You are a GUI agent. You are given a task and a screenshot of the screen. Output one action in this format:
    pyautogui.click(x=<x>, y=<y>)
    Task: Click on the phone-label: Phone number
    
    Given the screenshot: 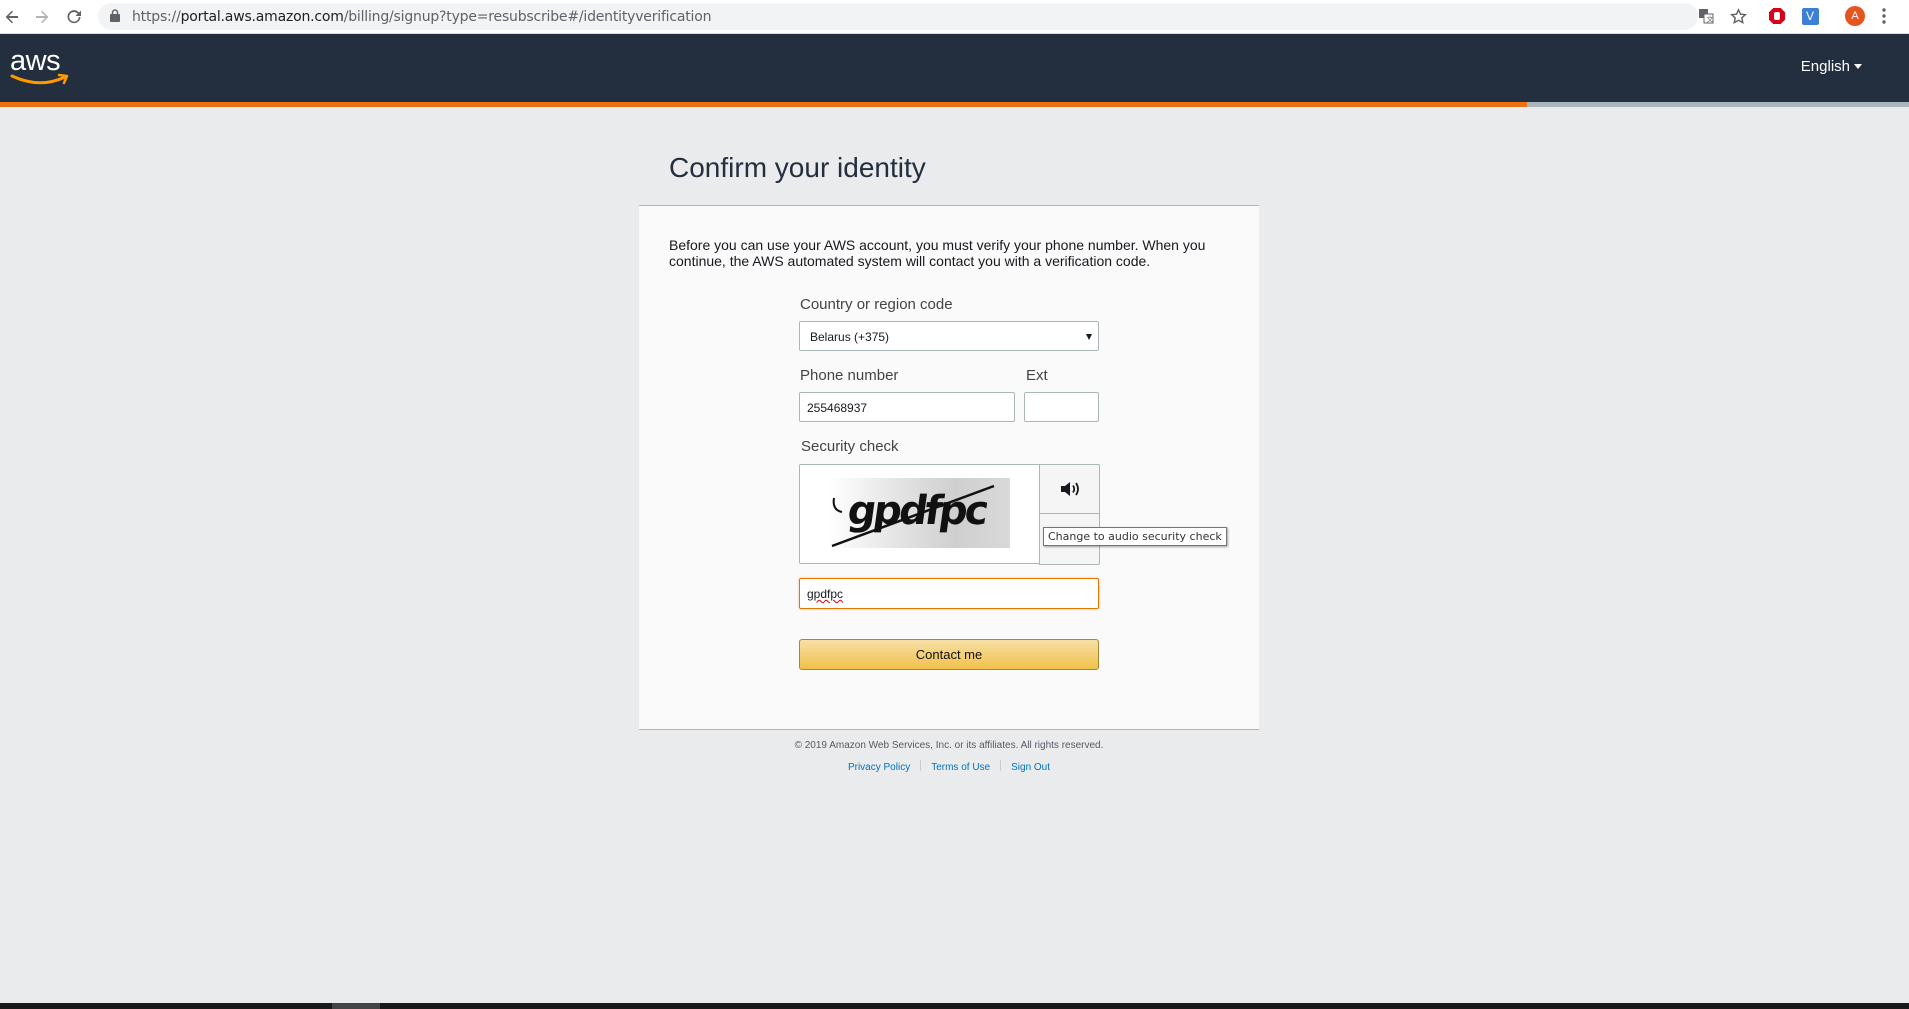 What is the action you would take?
    pyautogui.click(x=849, y=375)
    